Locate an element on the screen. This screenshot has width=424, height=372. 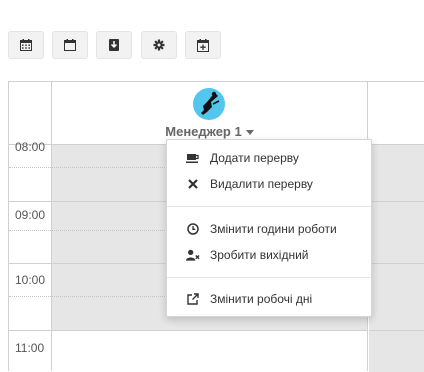
menu-item-label: Змінити робочі дні is located at coordinates (261, 299).